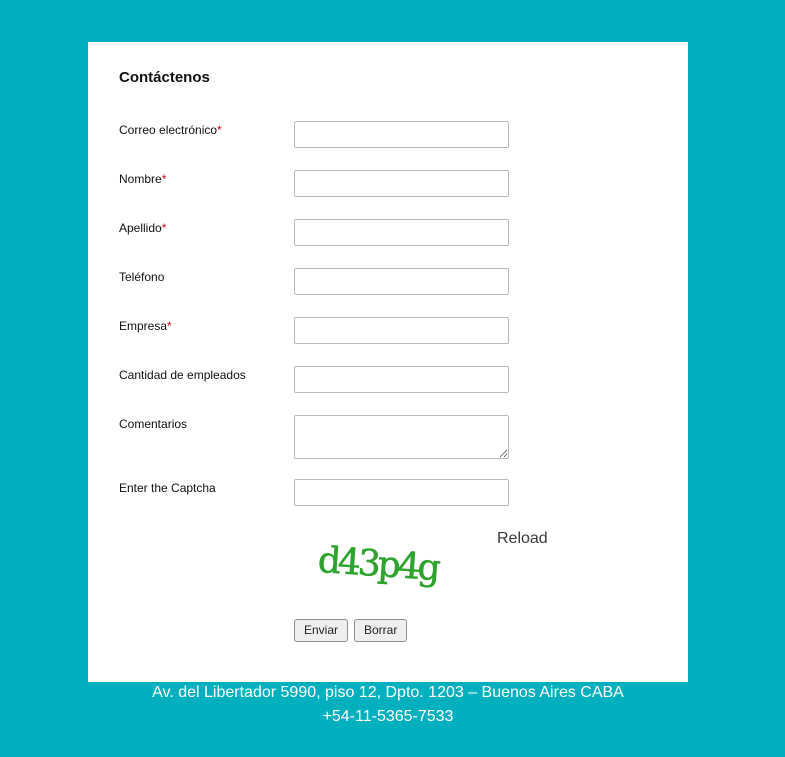 This screenshot has width=785, height=757. What do you see at coordinates (522, 539) in the screenshot?
I see `captcha-reload-link: Reload` at bounding box center [522, 539].